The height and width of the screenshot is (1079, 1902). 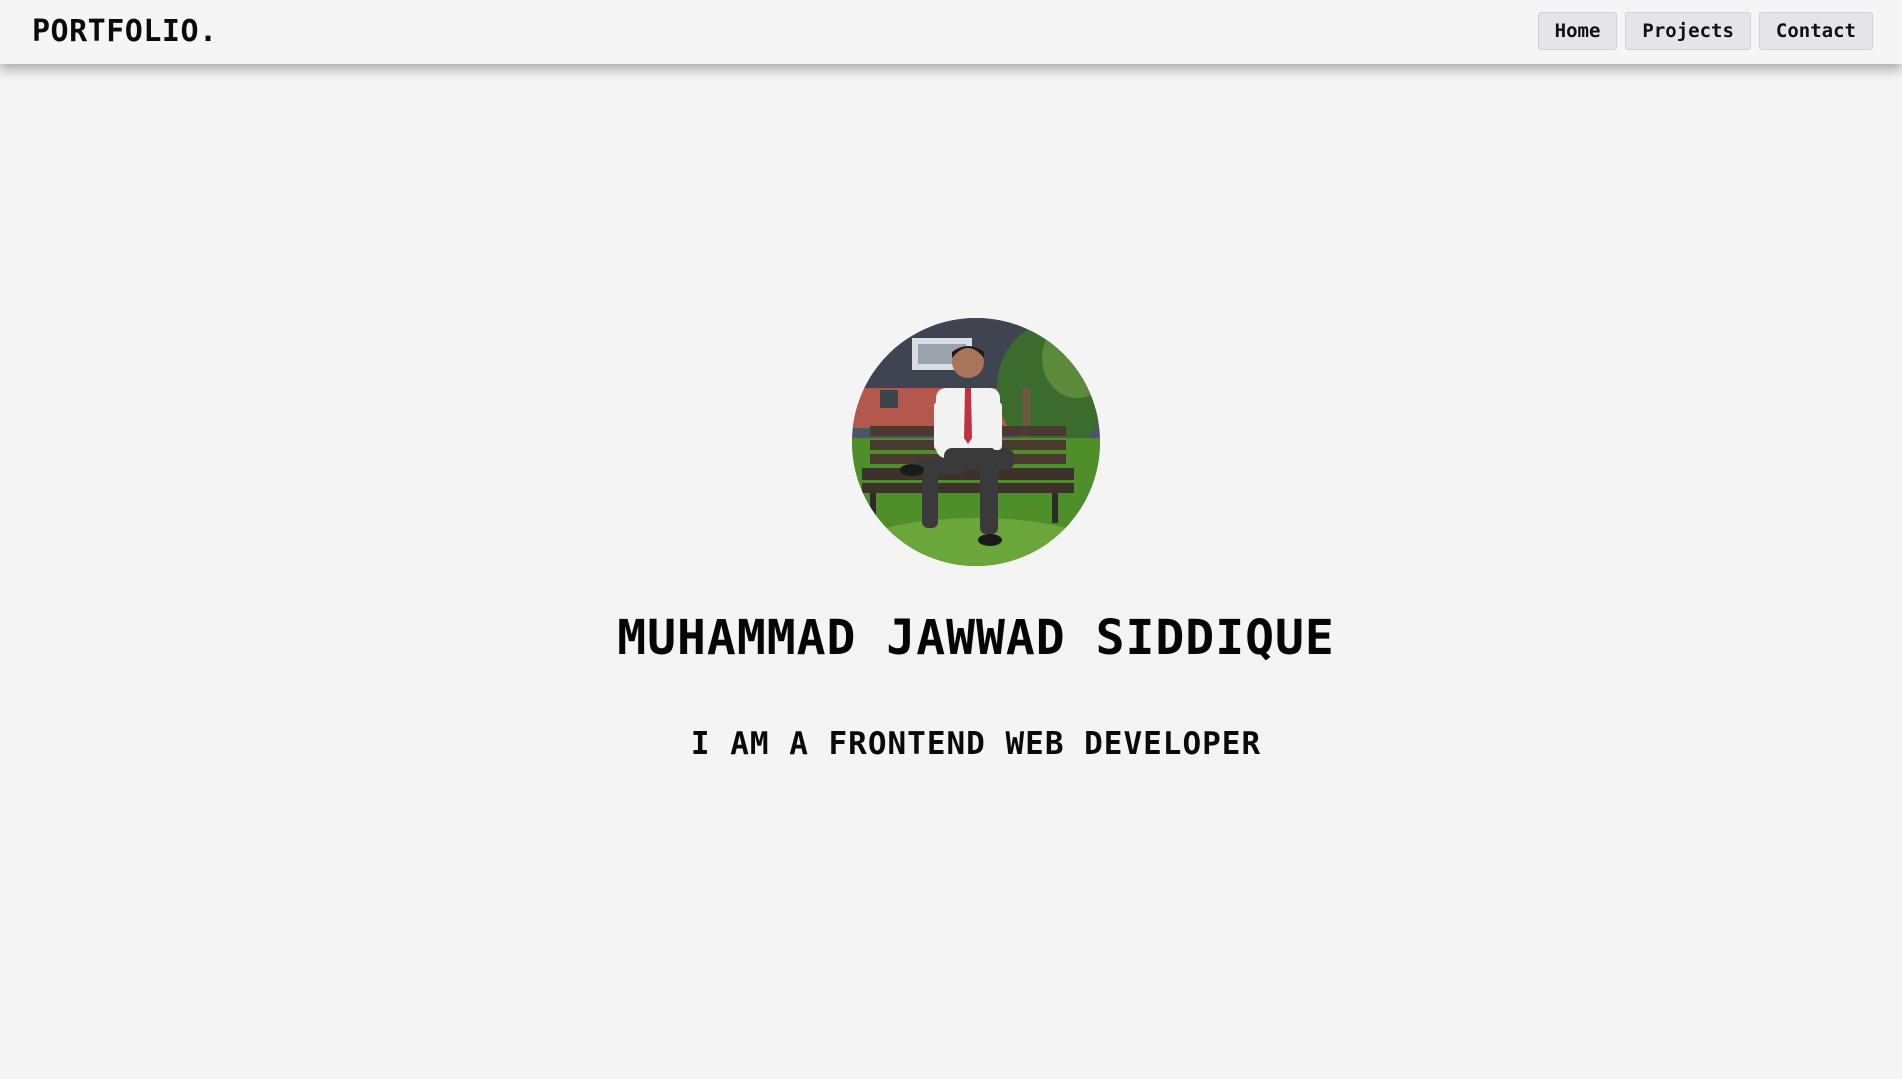 I want to click on hero-tagline: I AM A FRONTEND WEB DEVELOPER, so click(x=976, y=744).